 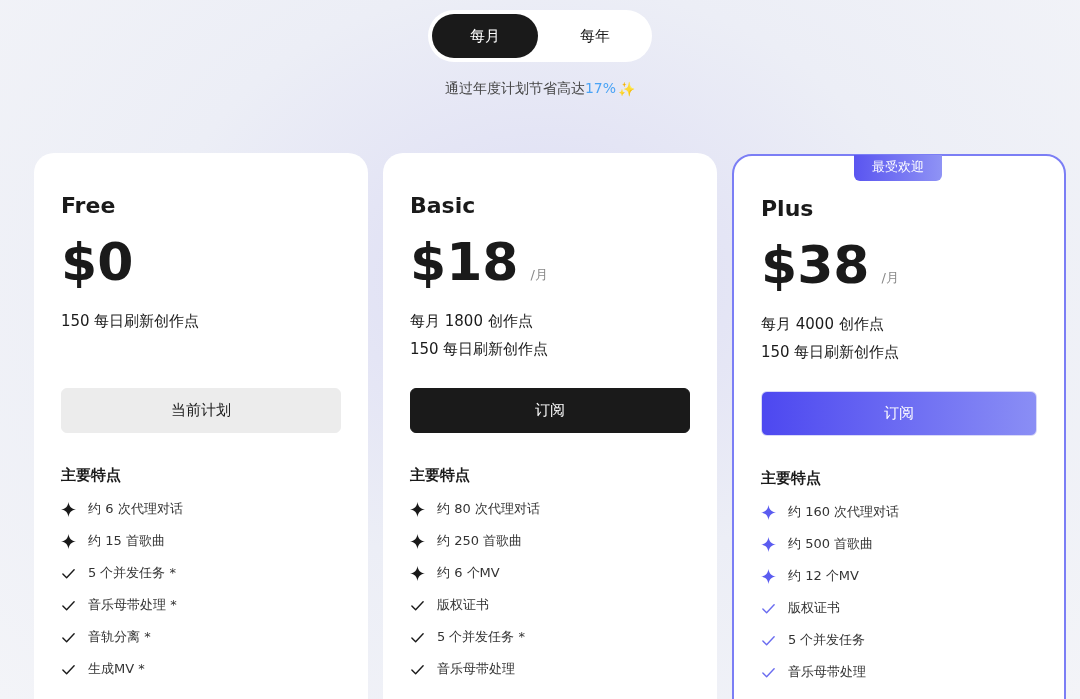 I want to click on plan-price: $18, so click(x=464, y=262).